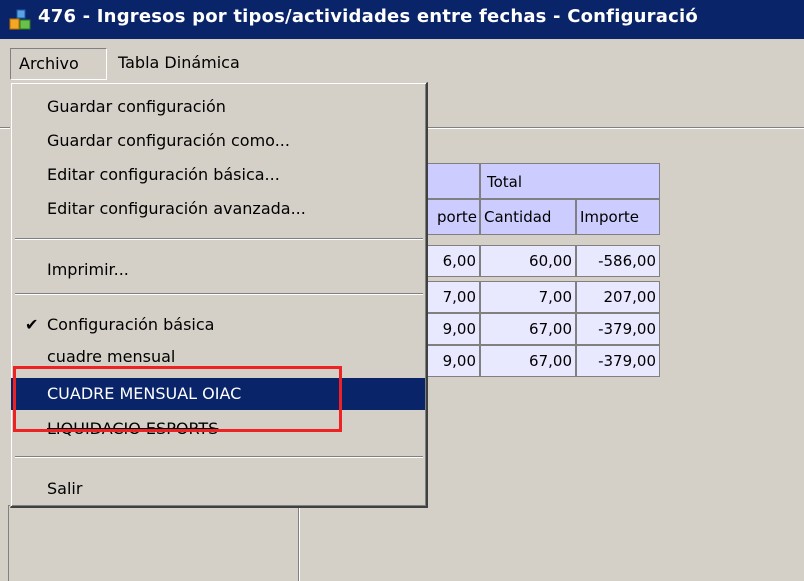 The width and height of the screenshot is (804, 581). Describe the element at coordinates (570, 181) in the screenshot. I see `pivot-header-total: Total` at that location.